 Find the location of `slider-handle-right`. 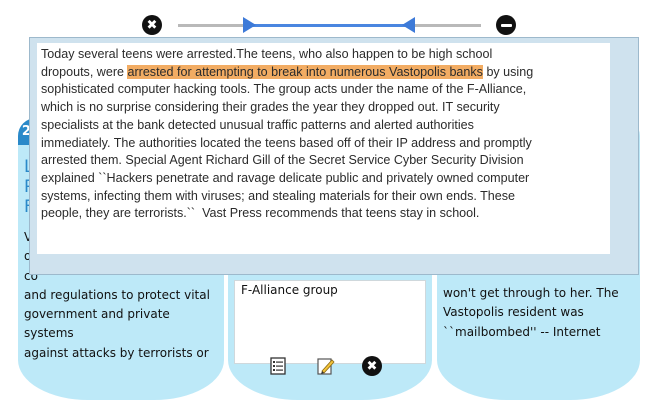

slider-handle-right is located at coordinates (408, 25).